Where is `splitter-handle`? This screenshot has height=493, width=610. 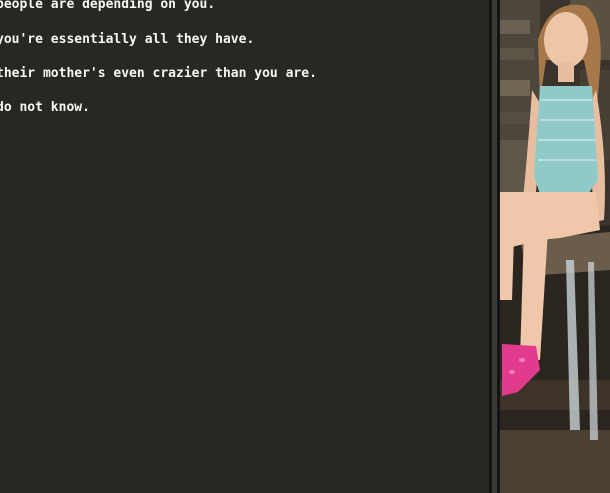
splitter-handle is located at coordinates (494, 246).